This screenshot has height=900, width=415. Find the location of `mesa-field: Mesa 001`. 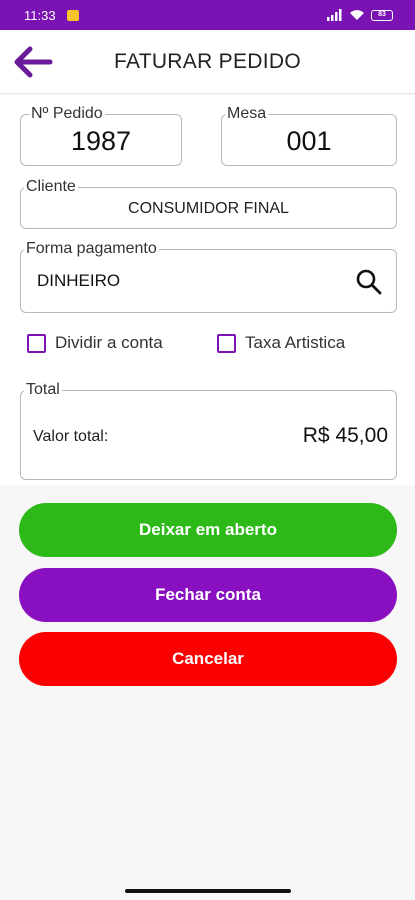

mesa-field: Mesa 001 is located at coordinates (309, 135).